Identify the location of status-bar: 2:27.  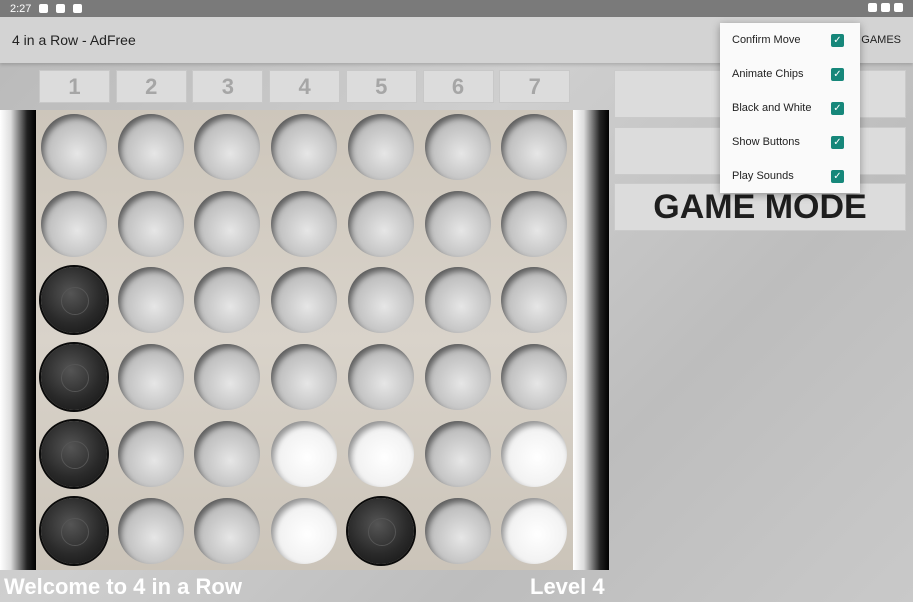
(456, 8).